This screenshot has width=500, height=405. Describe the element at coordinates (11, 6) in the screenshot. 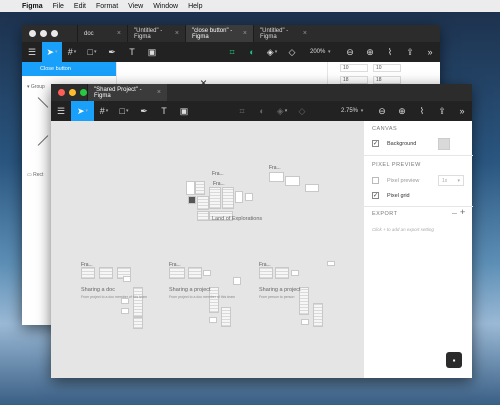

I see `apple-icon` at that location.